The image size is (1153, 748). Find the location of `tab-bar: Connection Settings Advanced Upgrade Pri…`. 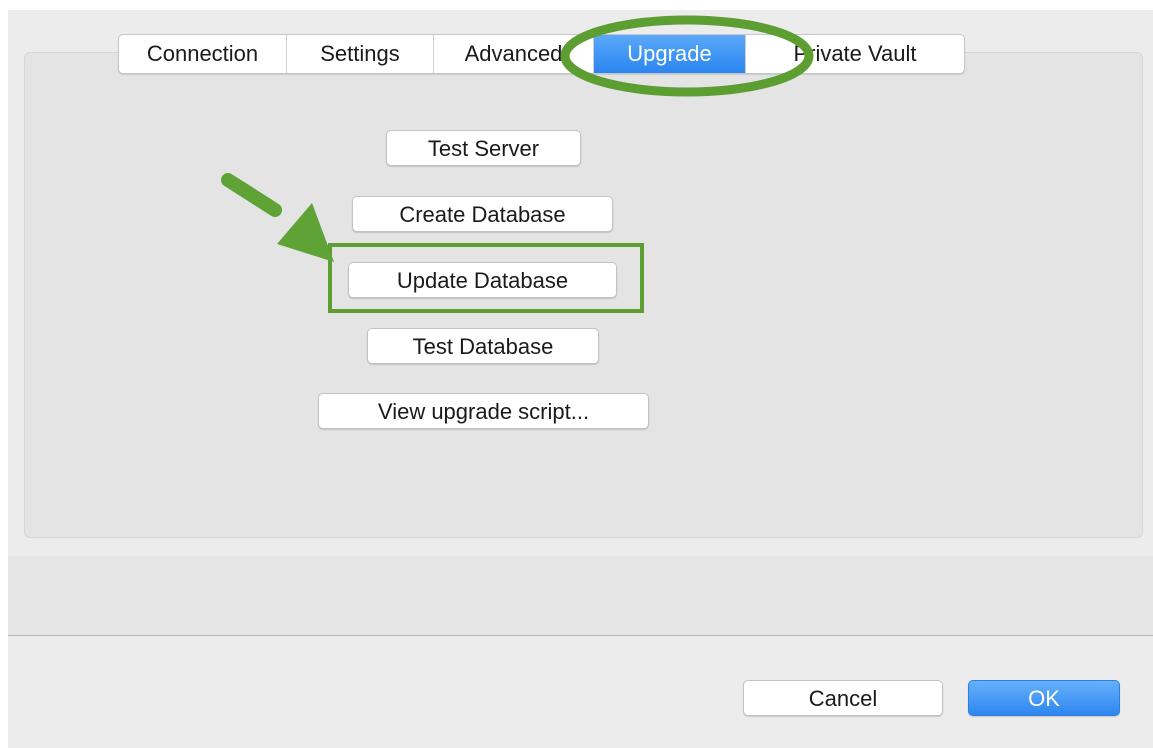

tab-bar: Connection Settings Advanced Upgrade Pri… is located at coordinates (541, 54).